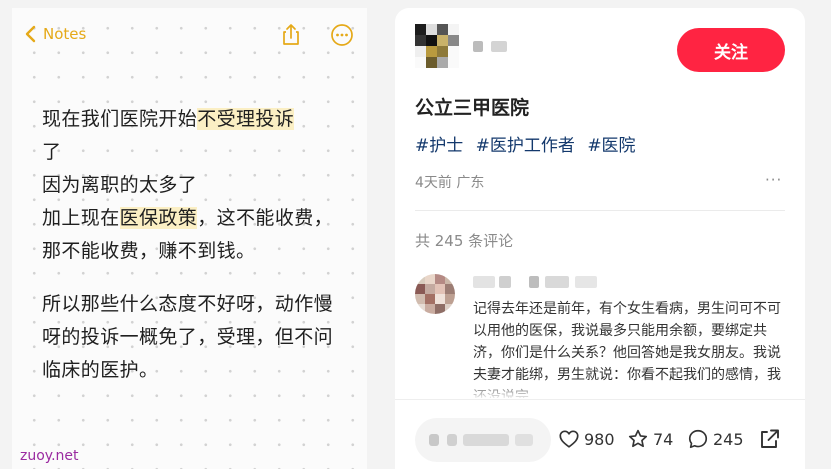  What do you see at coordinates (81, 218) in the screenshot?
I see `note-line: 加上现在` at bounding box center [81, 218].